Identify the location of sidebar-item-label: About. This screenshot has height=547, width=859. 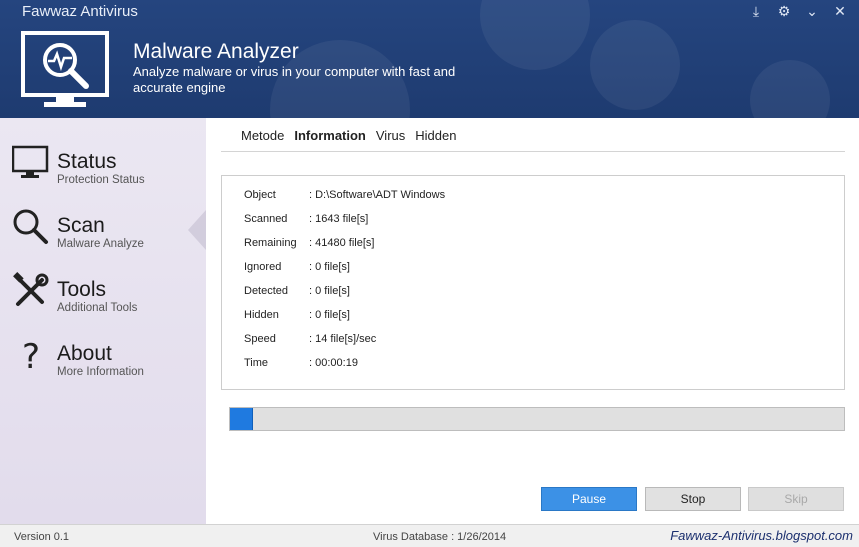
(84, 353).